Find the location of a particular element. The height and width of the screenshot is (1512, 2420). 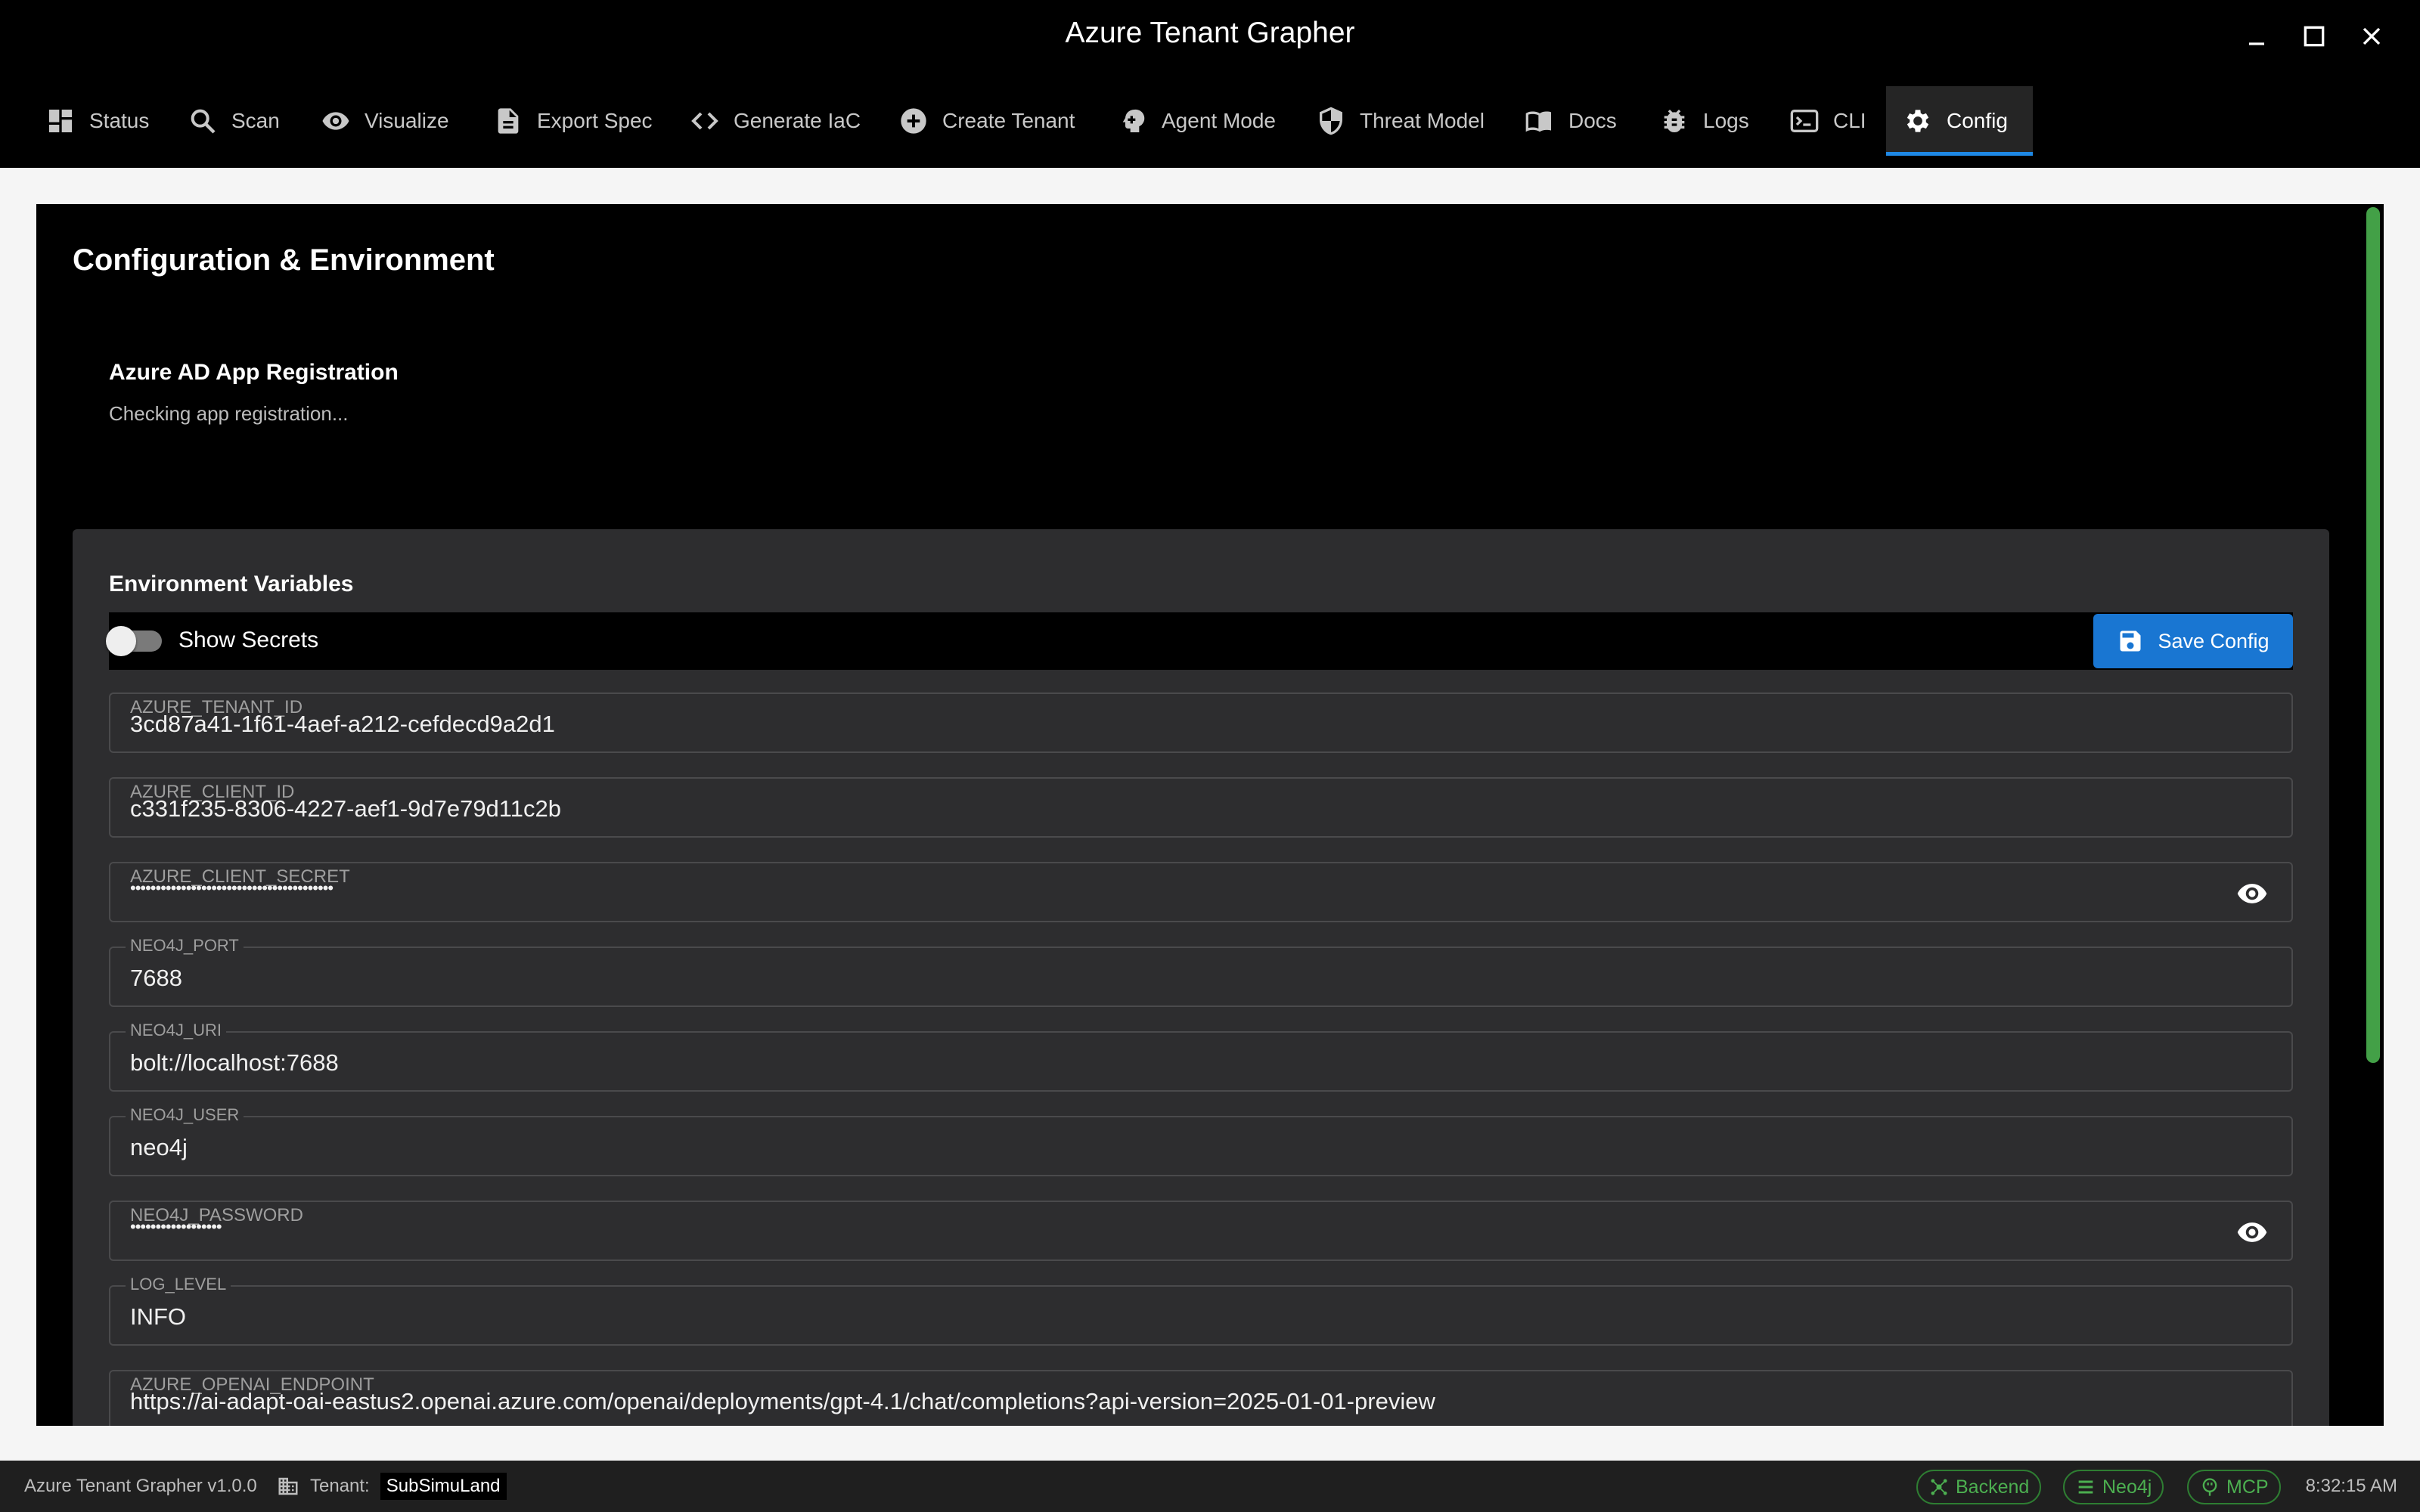

maximize-icon is located at coordinates (2314, 36).